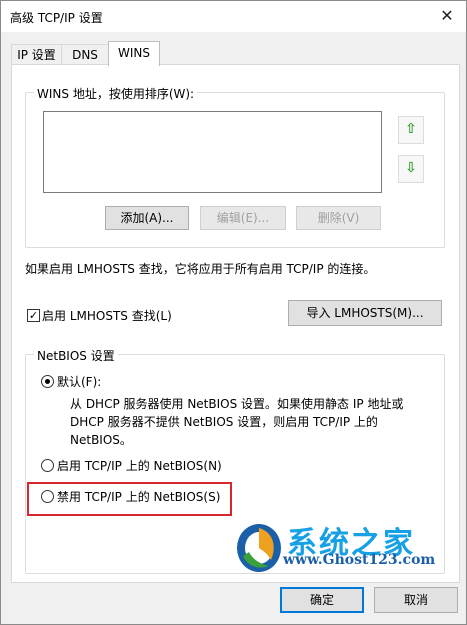 The image size is (467, 625). I want to click on radio-default-label: 默认(F):, so click(79, 381).